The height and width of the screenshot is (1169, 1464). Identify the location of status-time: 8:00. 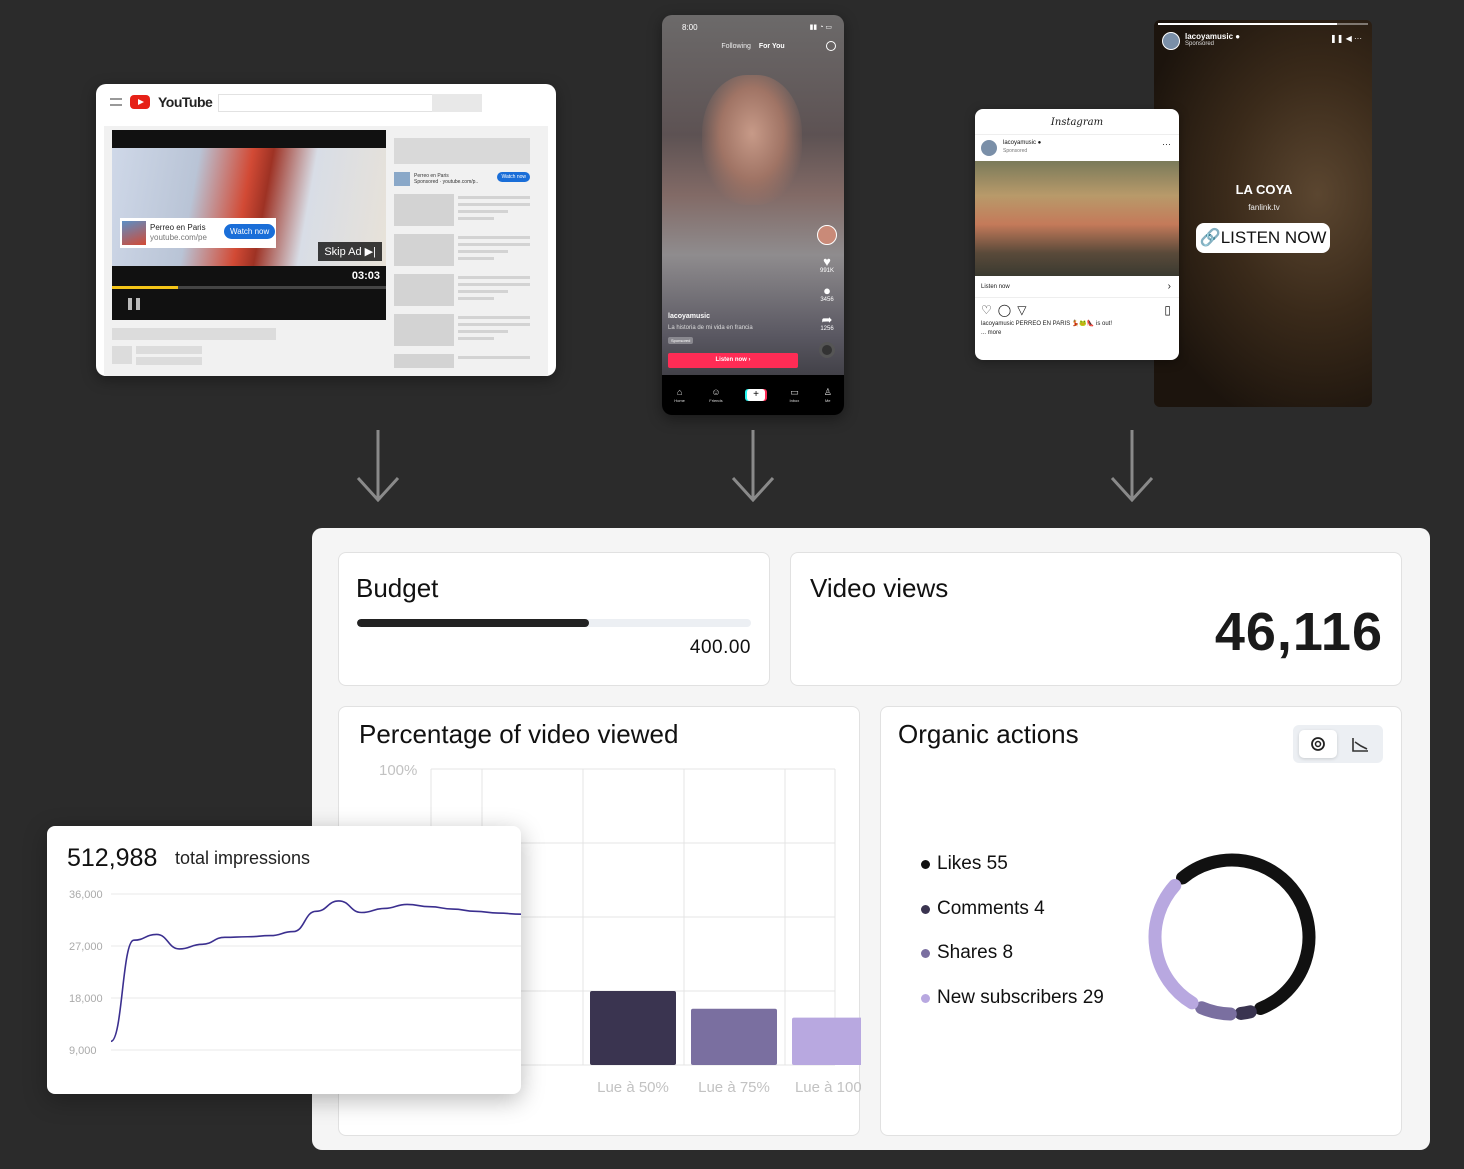
(690, 27).